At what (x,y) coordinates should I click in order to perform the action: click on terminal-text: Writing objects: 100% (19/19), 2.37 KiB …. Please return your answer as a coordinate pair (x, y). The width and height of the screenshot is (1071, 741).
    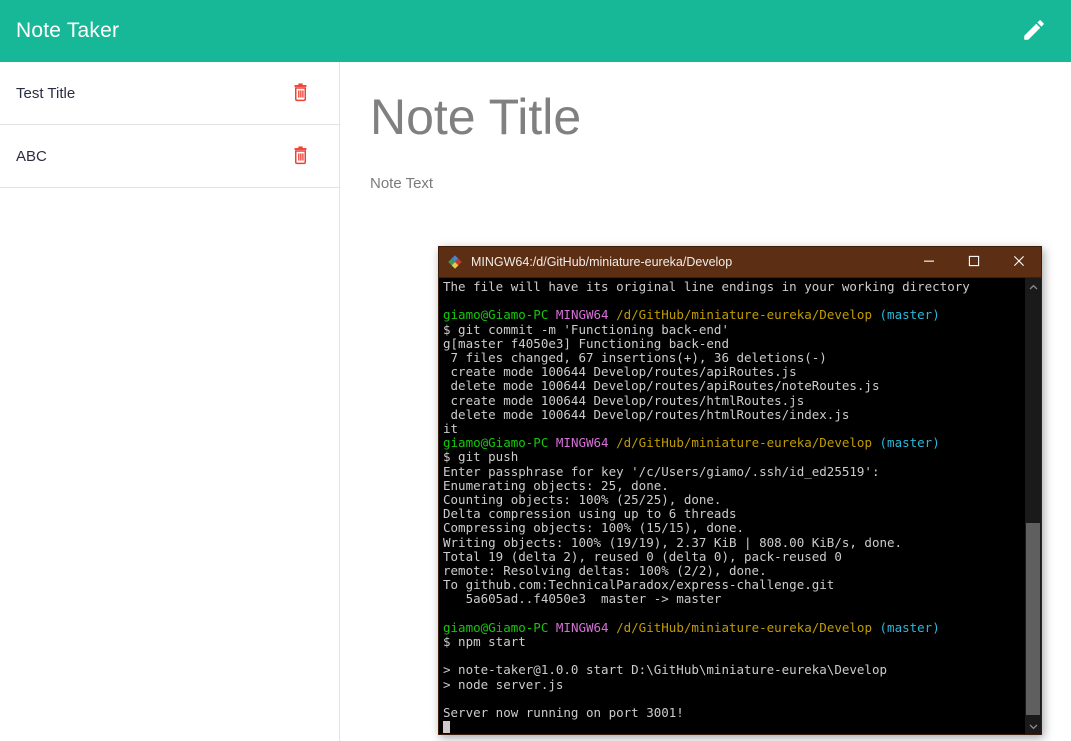
    Looking at the image, I should click on (673, 542).